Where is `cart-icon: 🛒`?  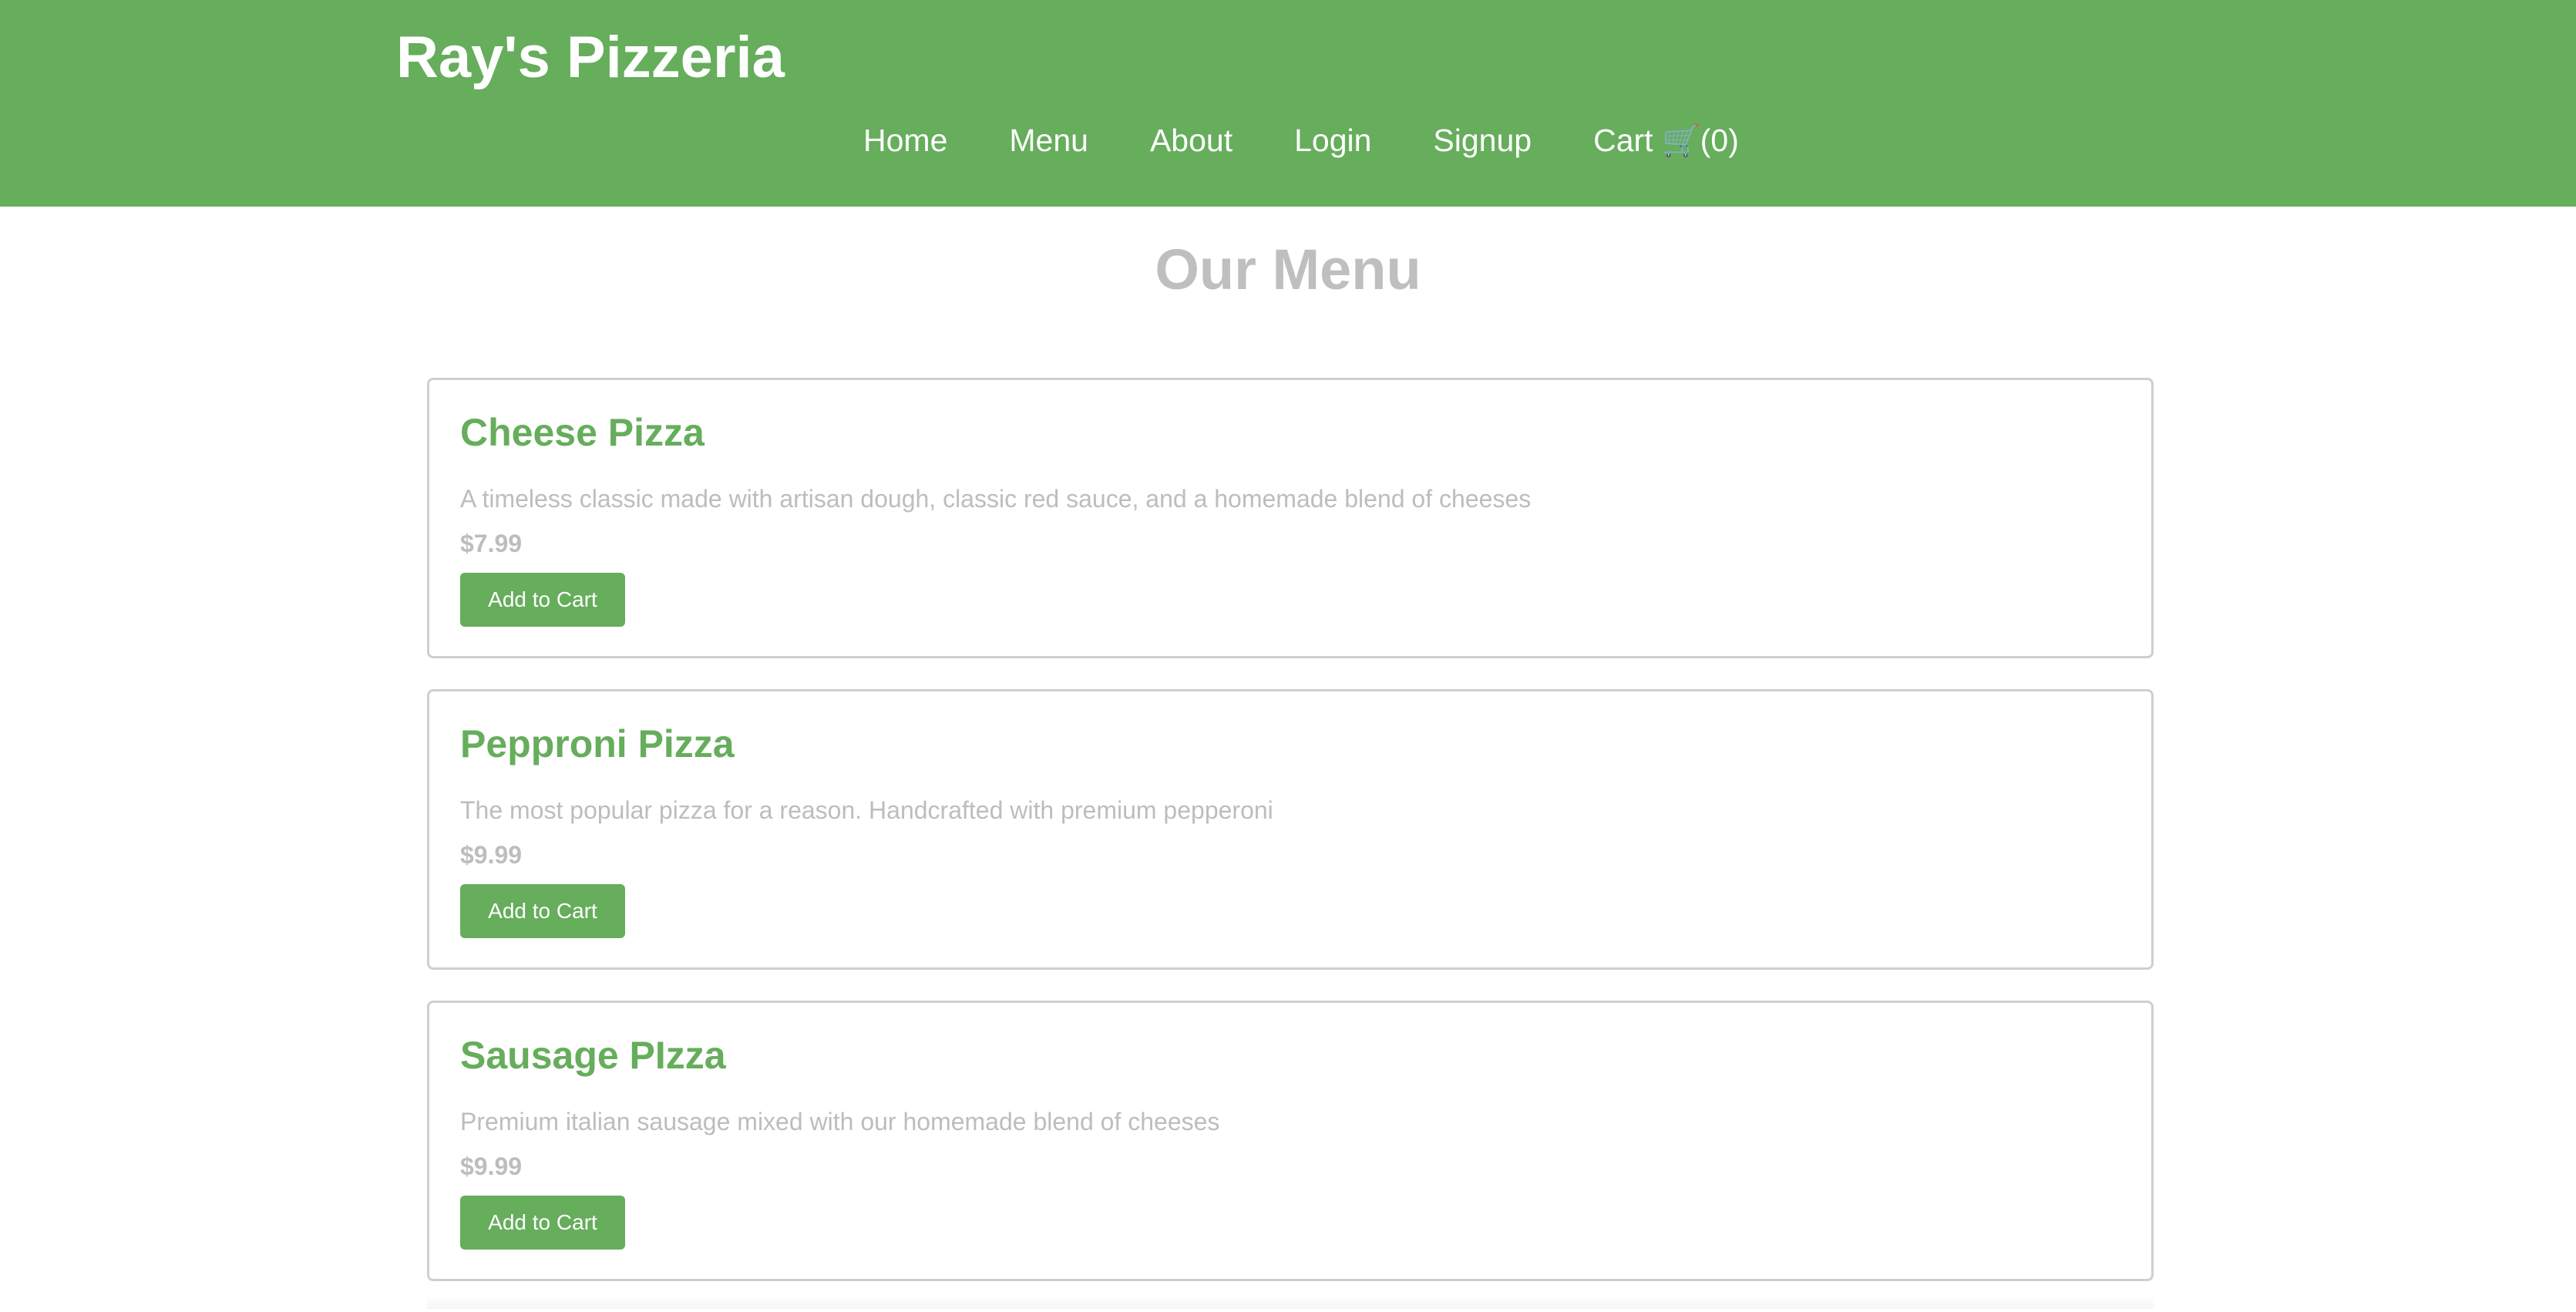 cart-icon: 🛒 is located at coordinates (1680, 141).